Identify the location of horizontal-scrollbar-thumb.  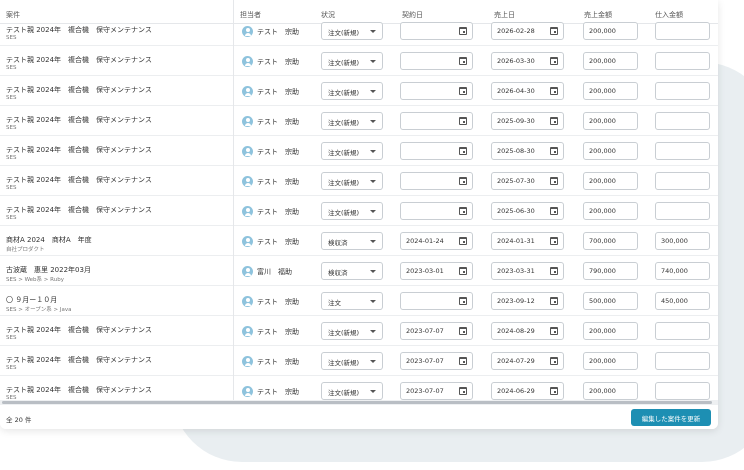
(357, 402).